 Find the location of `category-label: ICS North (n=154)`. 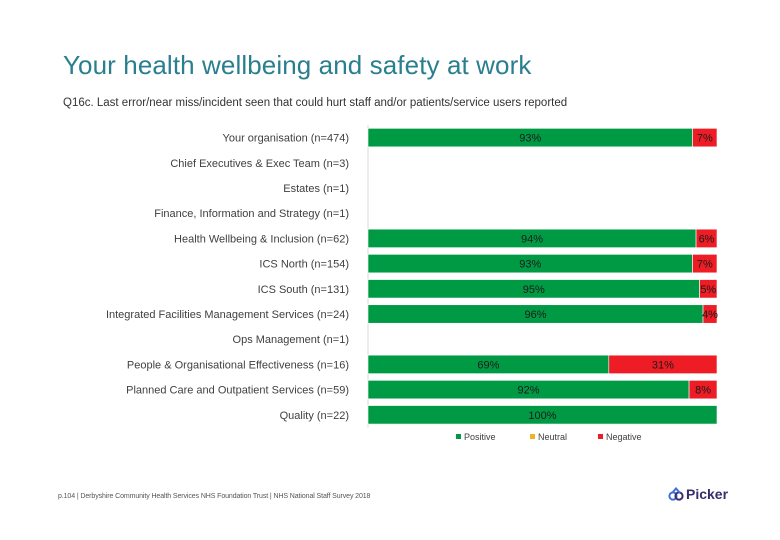

category-label: ICS North (n=154) is located at coordinates (304, 265).